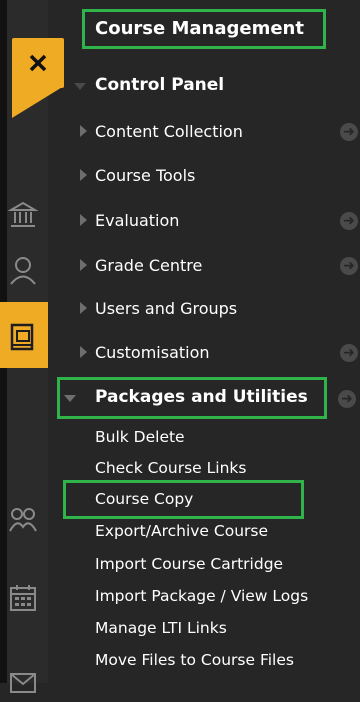 Image resolution: width=360 pixels, height=702 pixels. What do you see at coordinates (137, 220) in the screenshot?
I see `menu-item-label: Evaluation` at bounding box center [137, 220].